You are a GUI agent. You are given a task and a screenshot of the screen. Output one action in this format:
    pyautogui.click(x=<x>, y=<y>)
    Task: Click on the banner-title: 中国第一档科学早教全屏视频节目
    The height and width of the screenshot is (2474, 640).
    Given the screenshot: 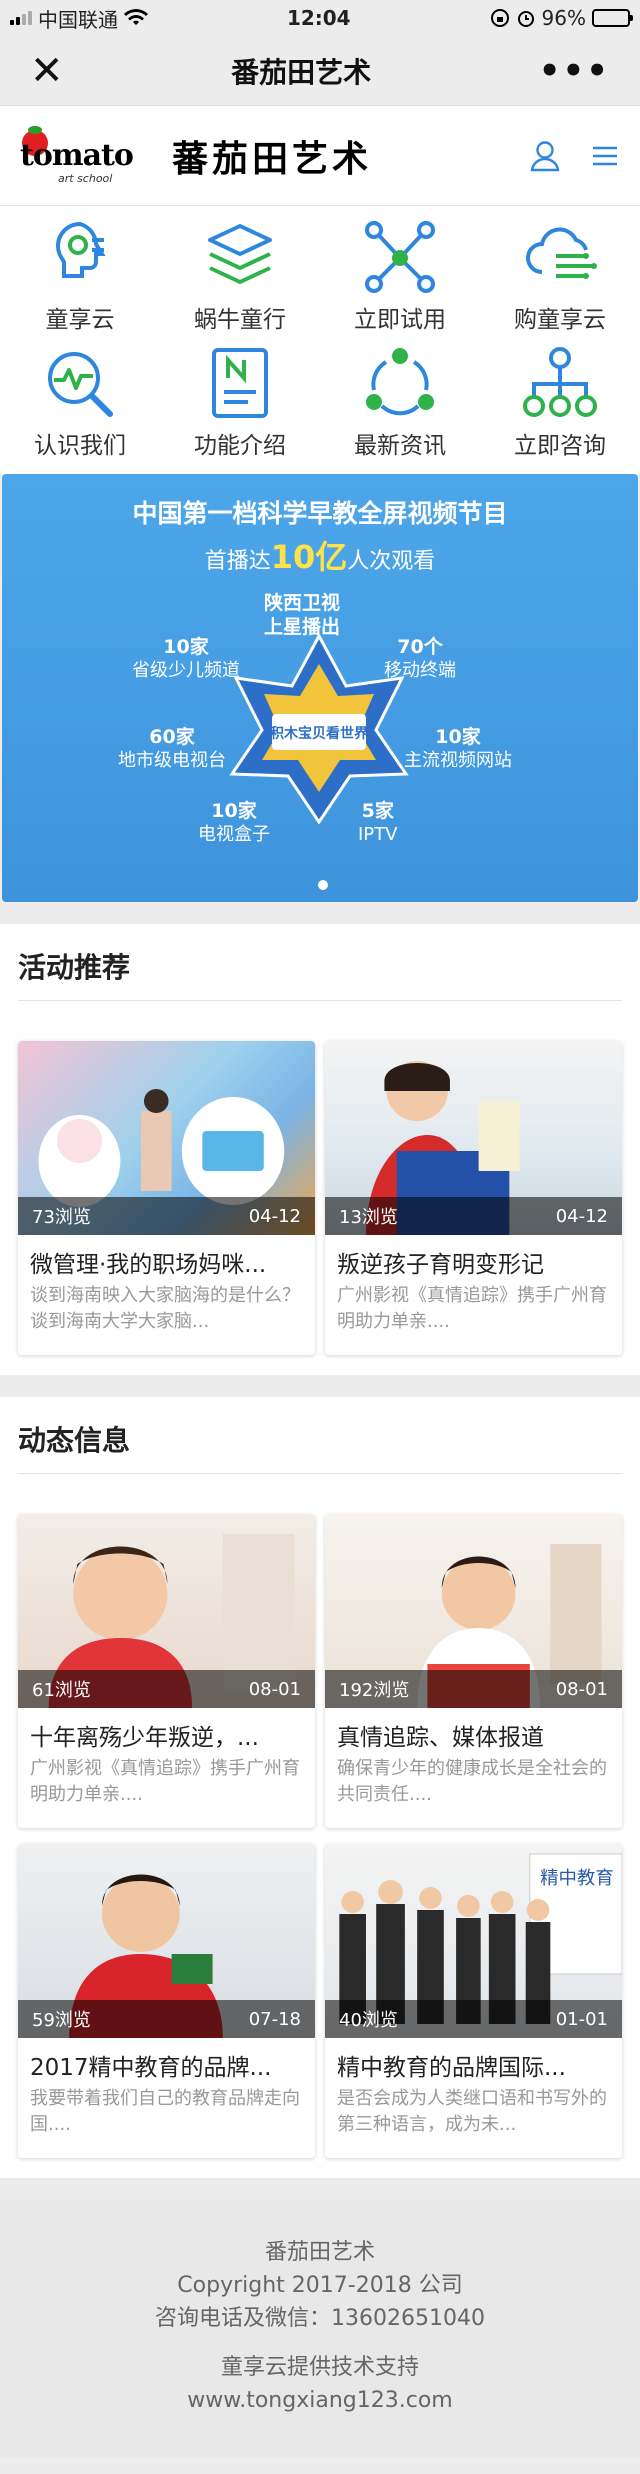 What is the action you would take?
    pyautogui.click(x=320, y=513)
    